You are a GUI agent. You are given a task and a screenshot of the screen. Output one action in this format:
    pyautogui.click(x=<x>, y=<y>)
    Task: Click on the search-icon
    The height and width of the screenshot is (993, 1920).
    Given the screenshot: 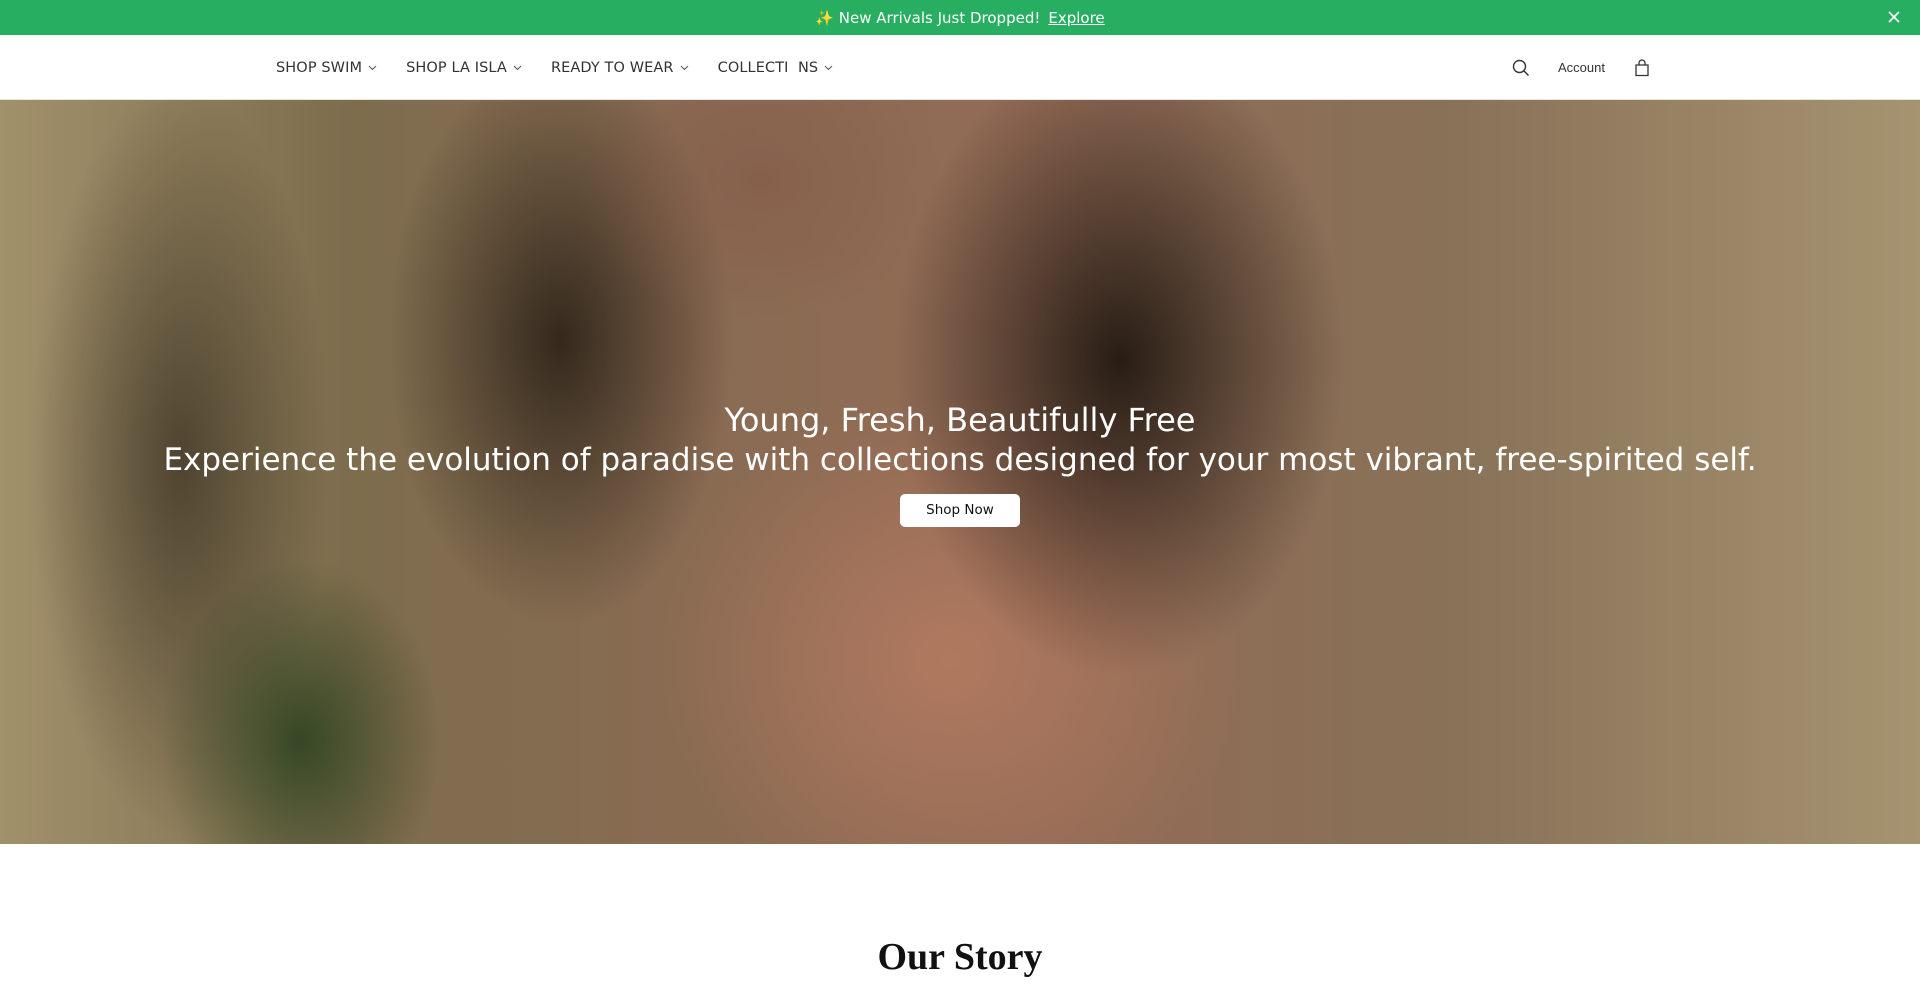 What is the action you would take?
    pyautogui.click(x=1520, y=67)
    